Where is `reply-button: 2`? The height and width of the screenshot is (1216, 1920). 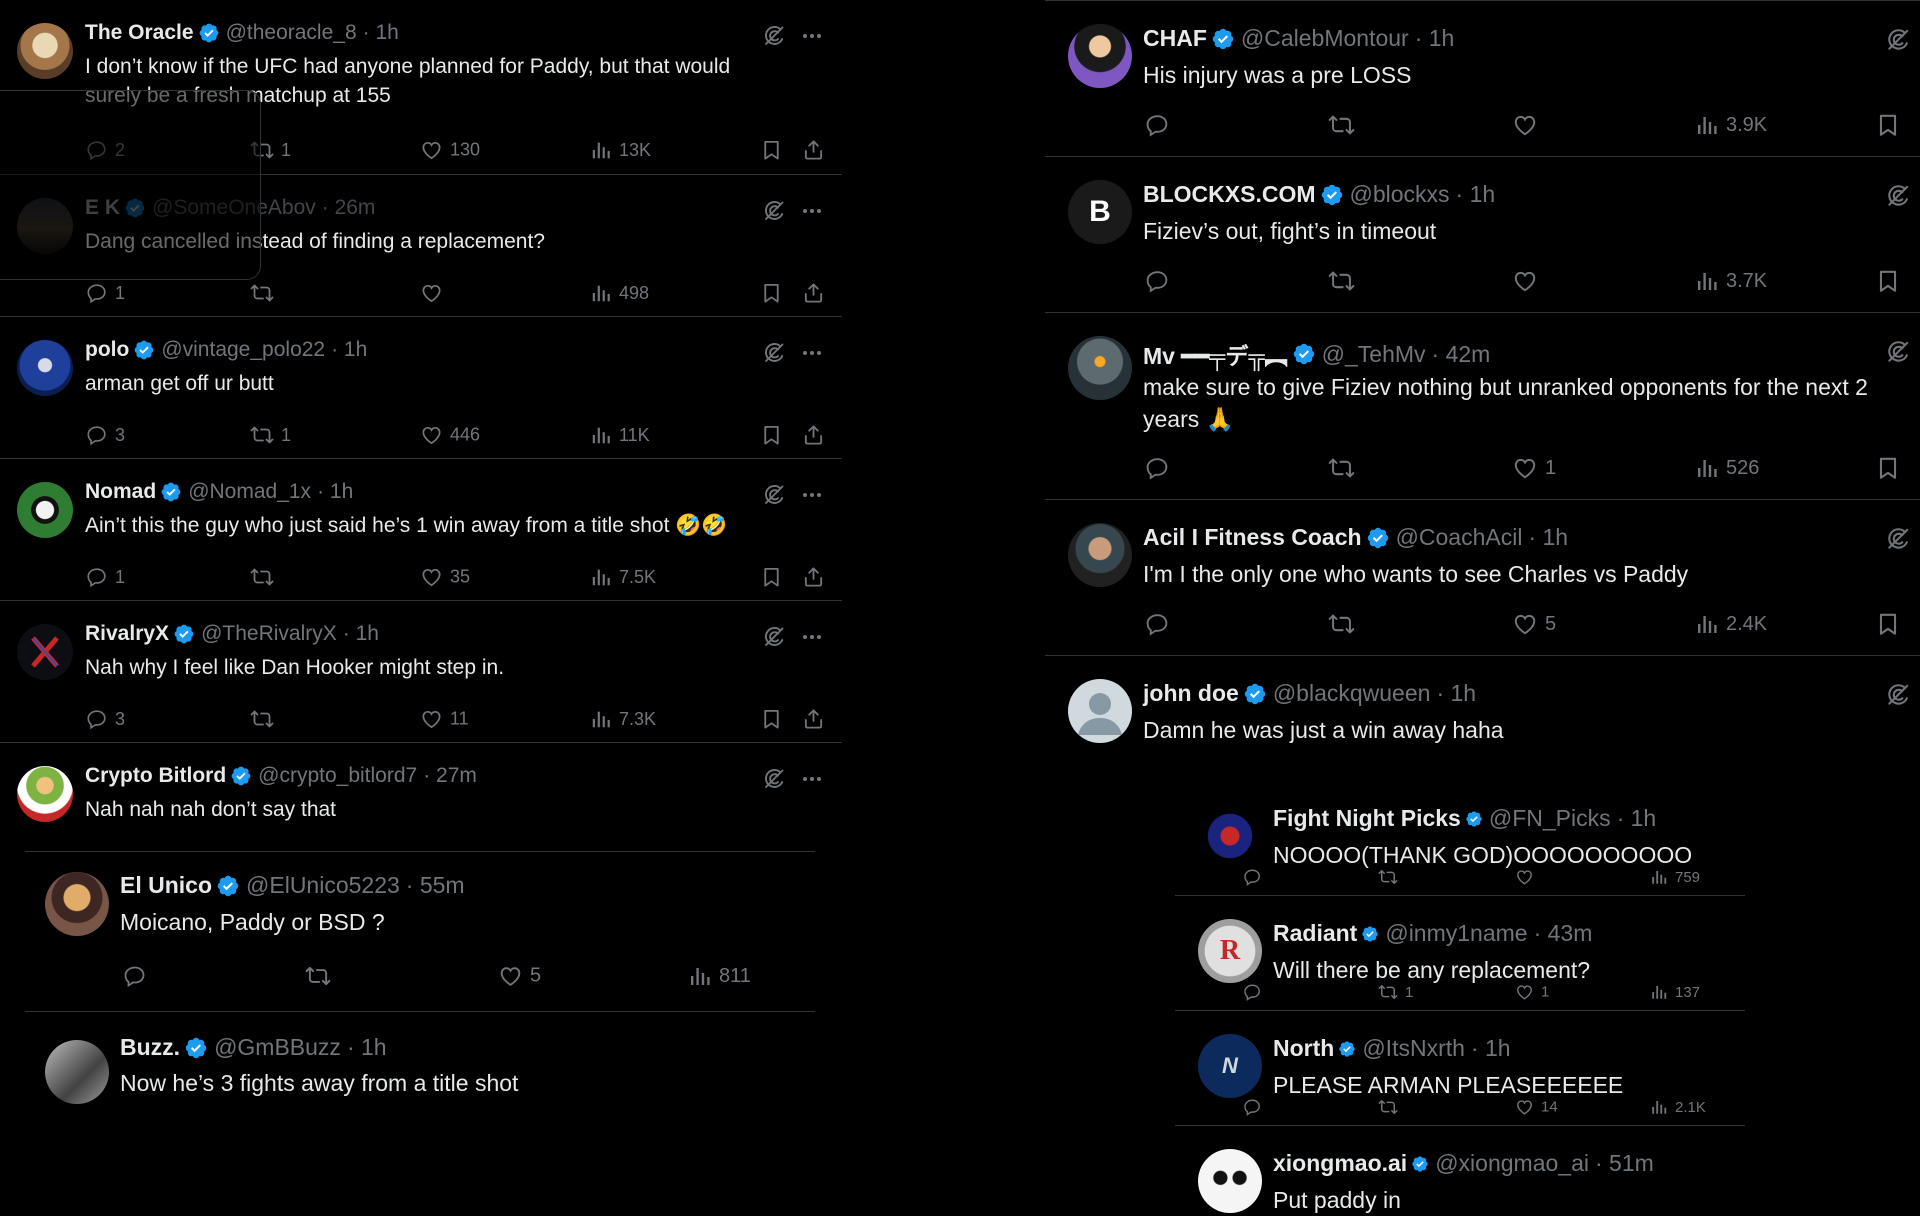 reply-button: 2 is located at coordinates (105, 150).